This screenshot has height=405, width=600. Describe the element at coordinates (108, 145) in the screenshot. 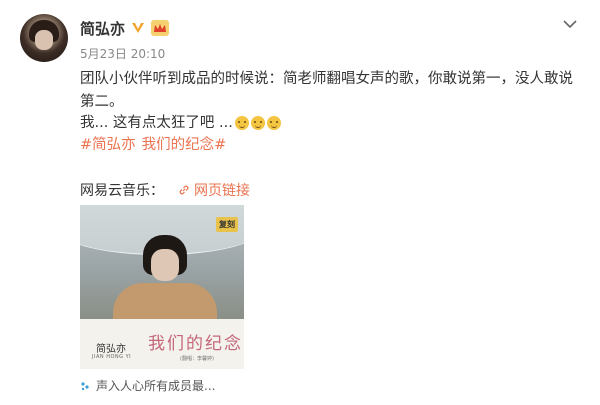

I see `hashtag-link: #简弘亦` at that location.